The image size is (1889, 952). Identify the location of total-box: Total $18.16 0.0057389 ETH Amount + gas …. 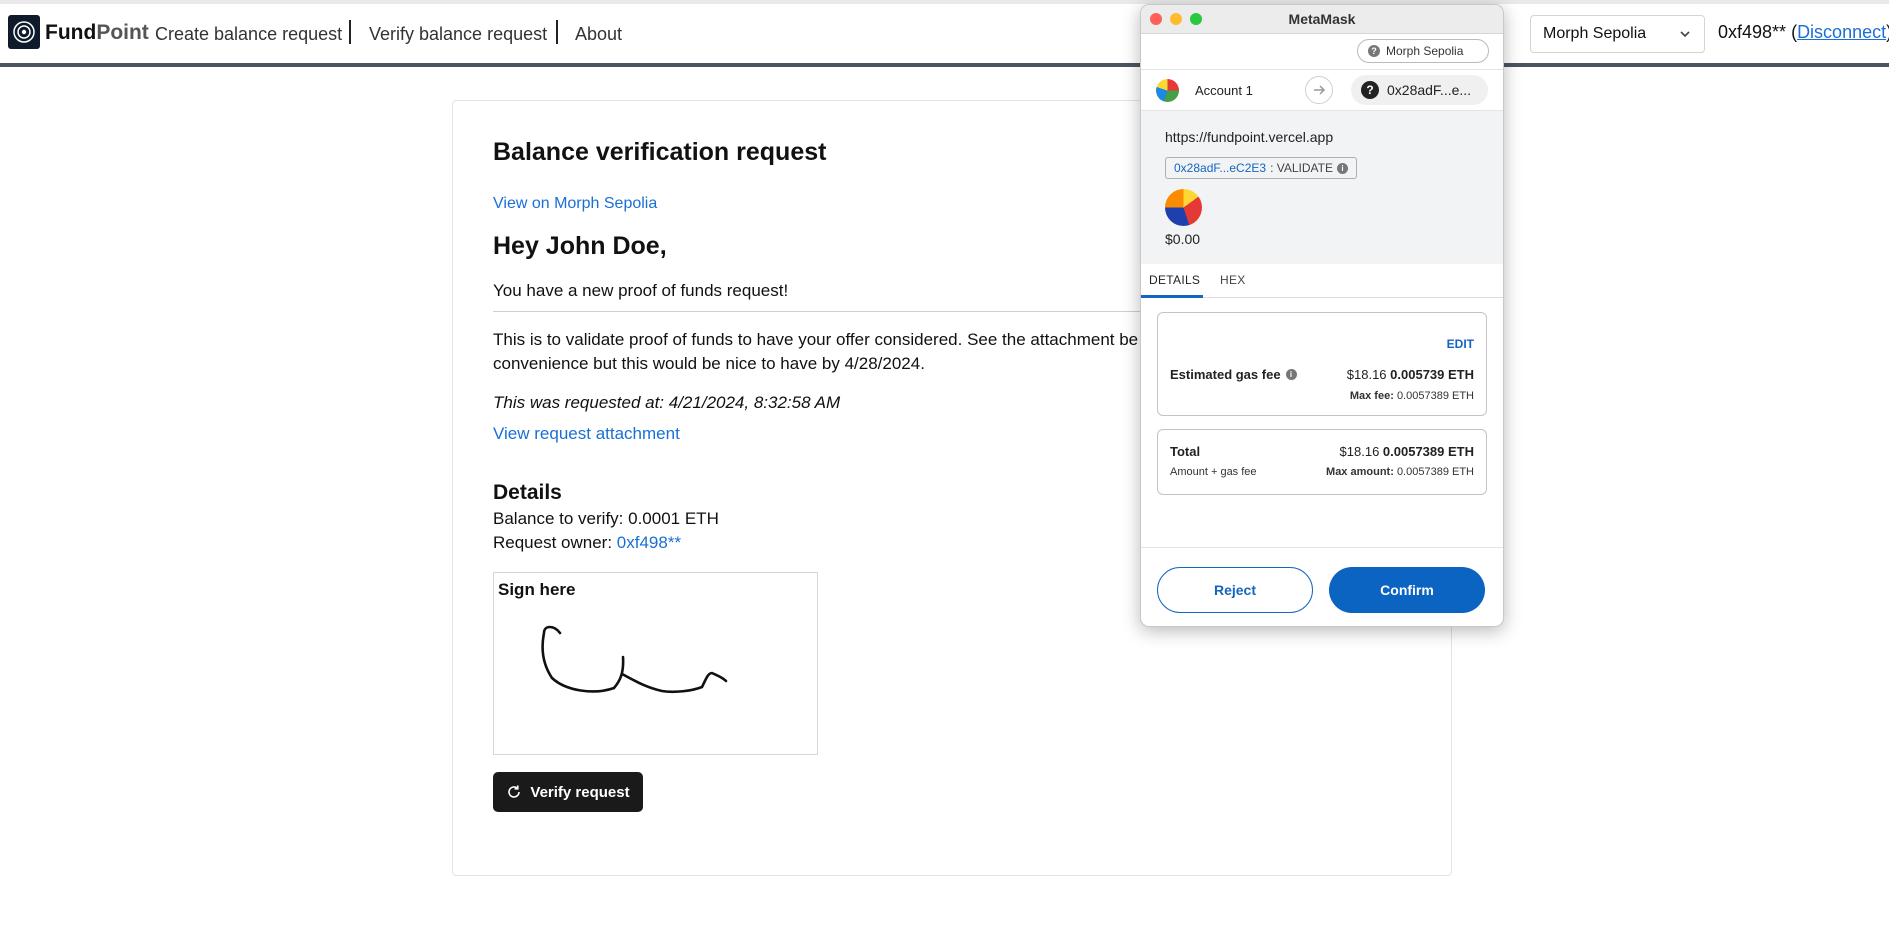
(1322, 462).